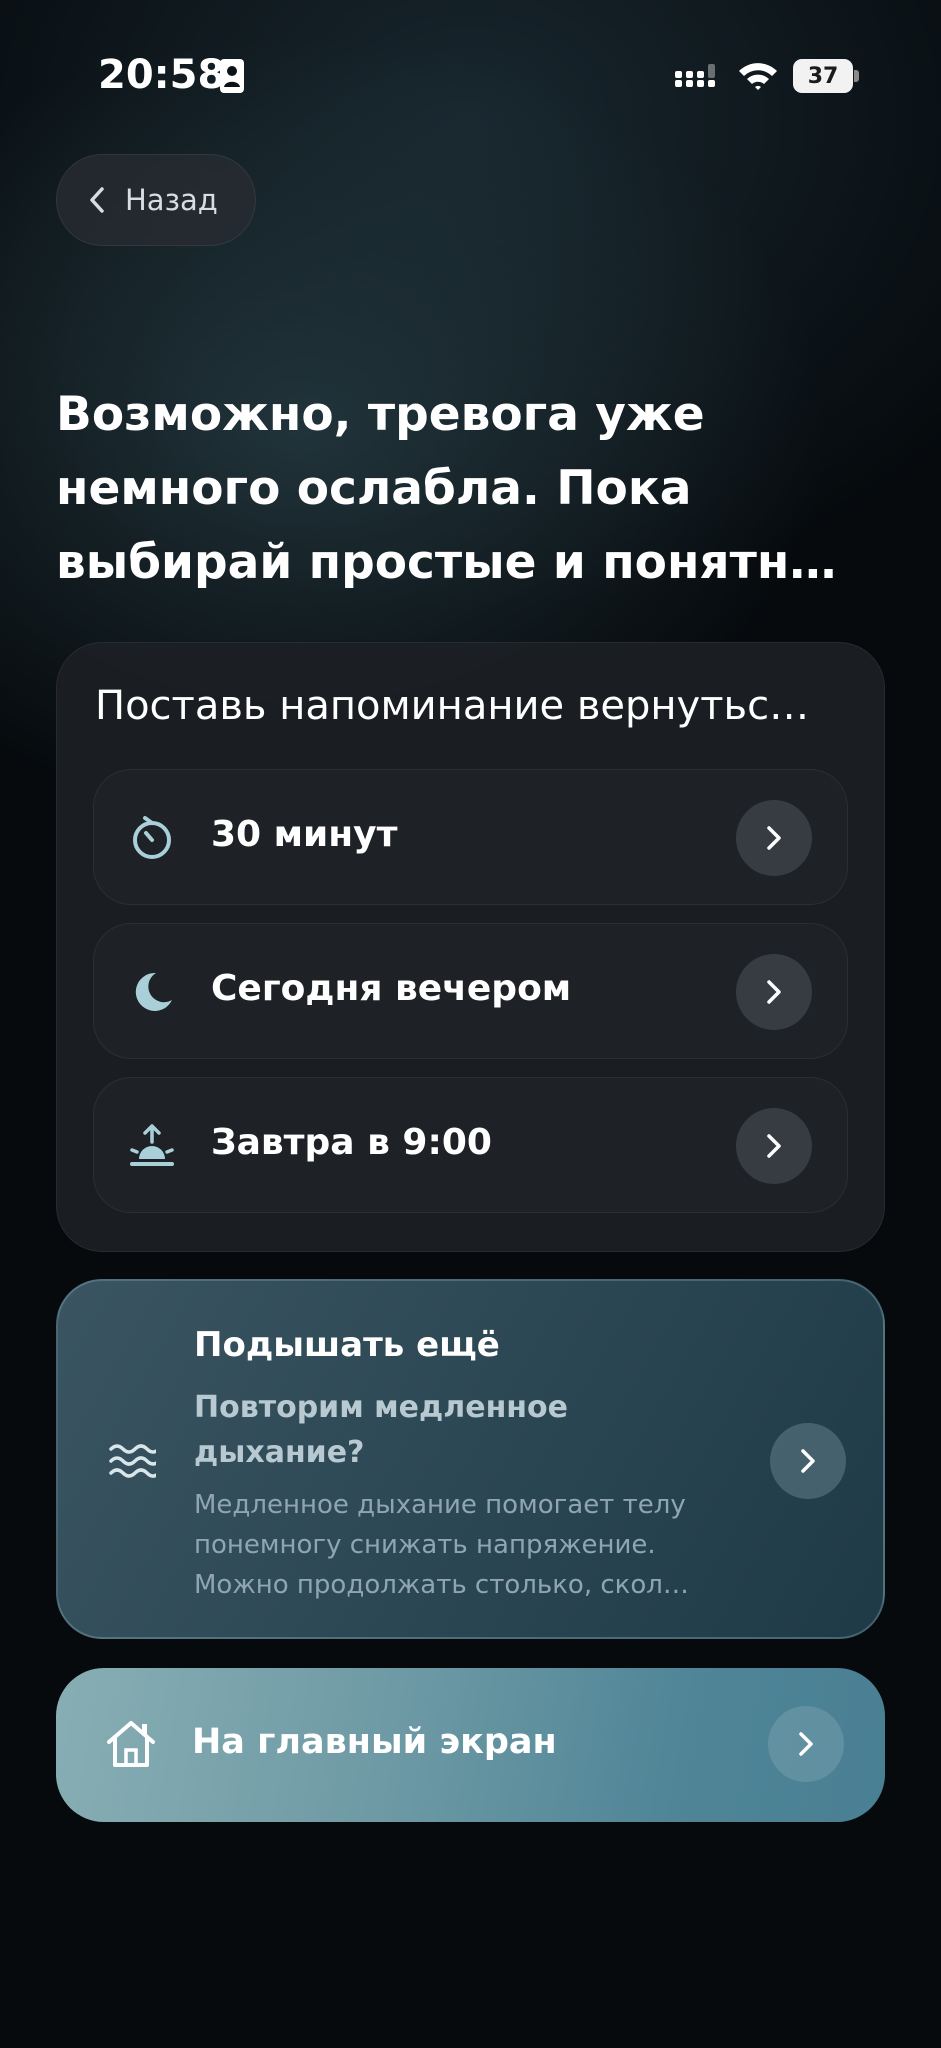 Image resolution: width=941 pixels, height=2048 pixels. Describe the element at coordinates (823, 76) in the screenshot. I see `battery-level: 37` at that location.